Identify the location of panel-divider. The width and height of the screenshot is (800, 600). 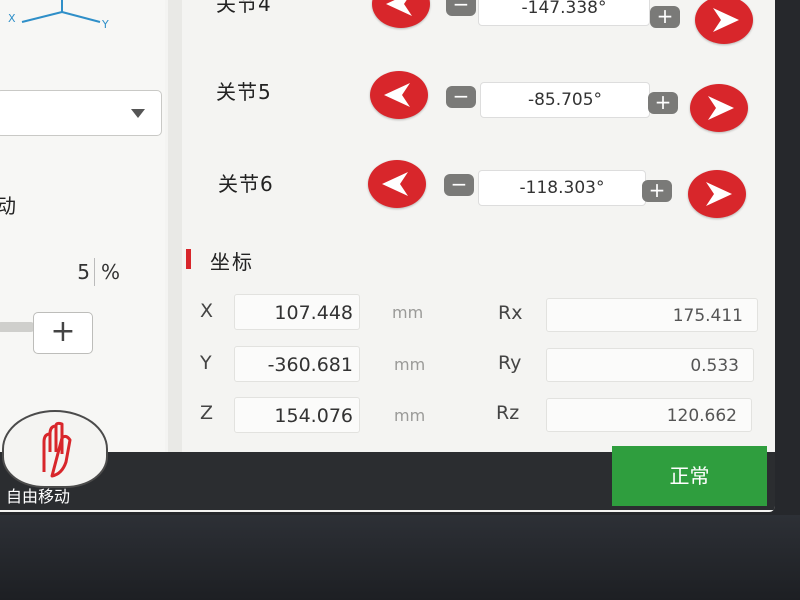
(175, 227).